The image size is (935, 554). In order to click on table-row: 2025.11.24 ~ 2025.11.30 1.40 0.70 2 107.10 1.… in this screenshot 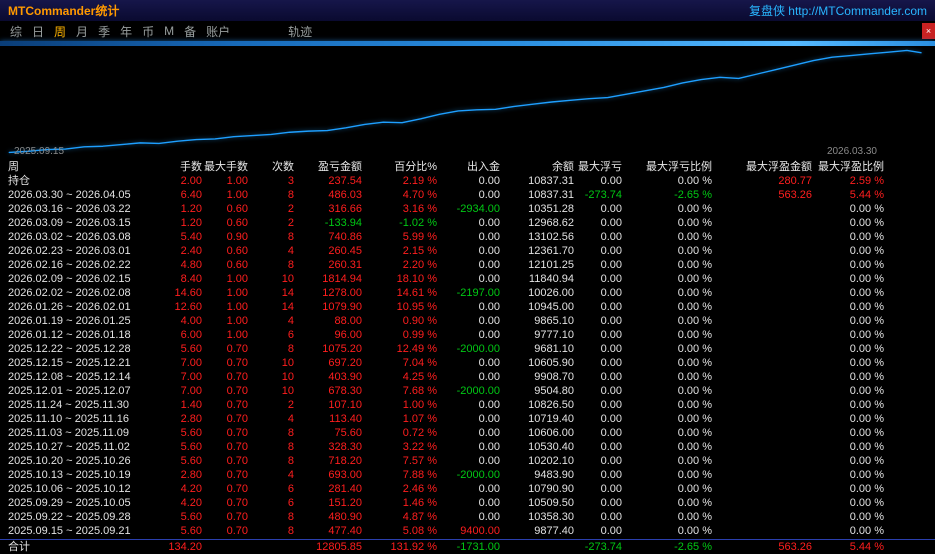, I will do `click(467, 405)`.